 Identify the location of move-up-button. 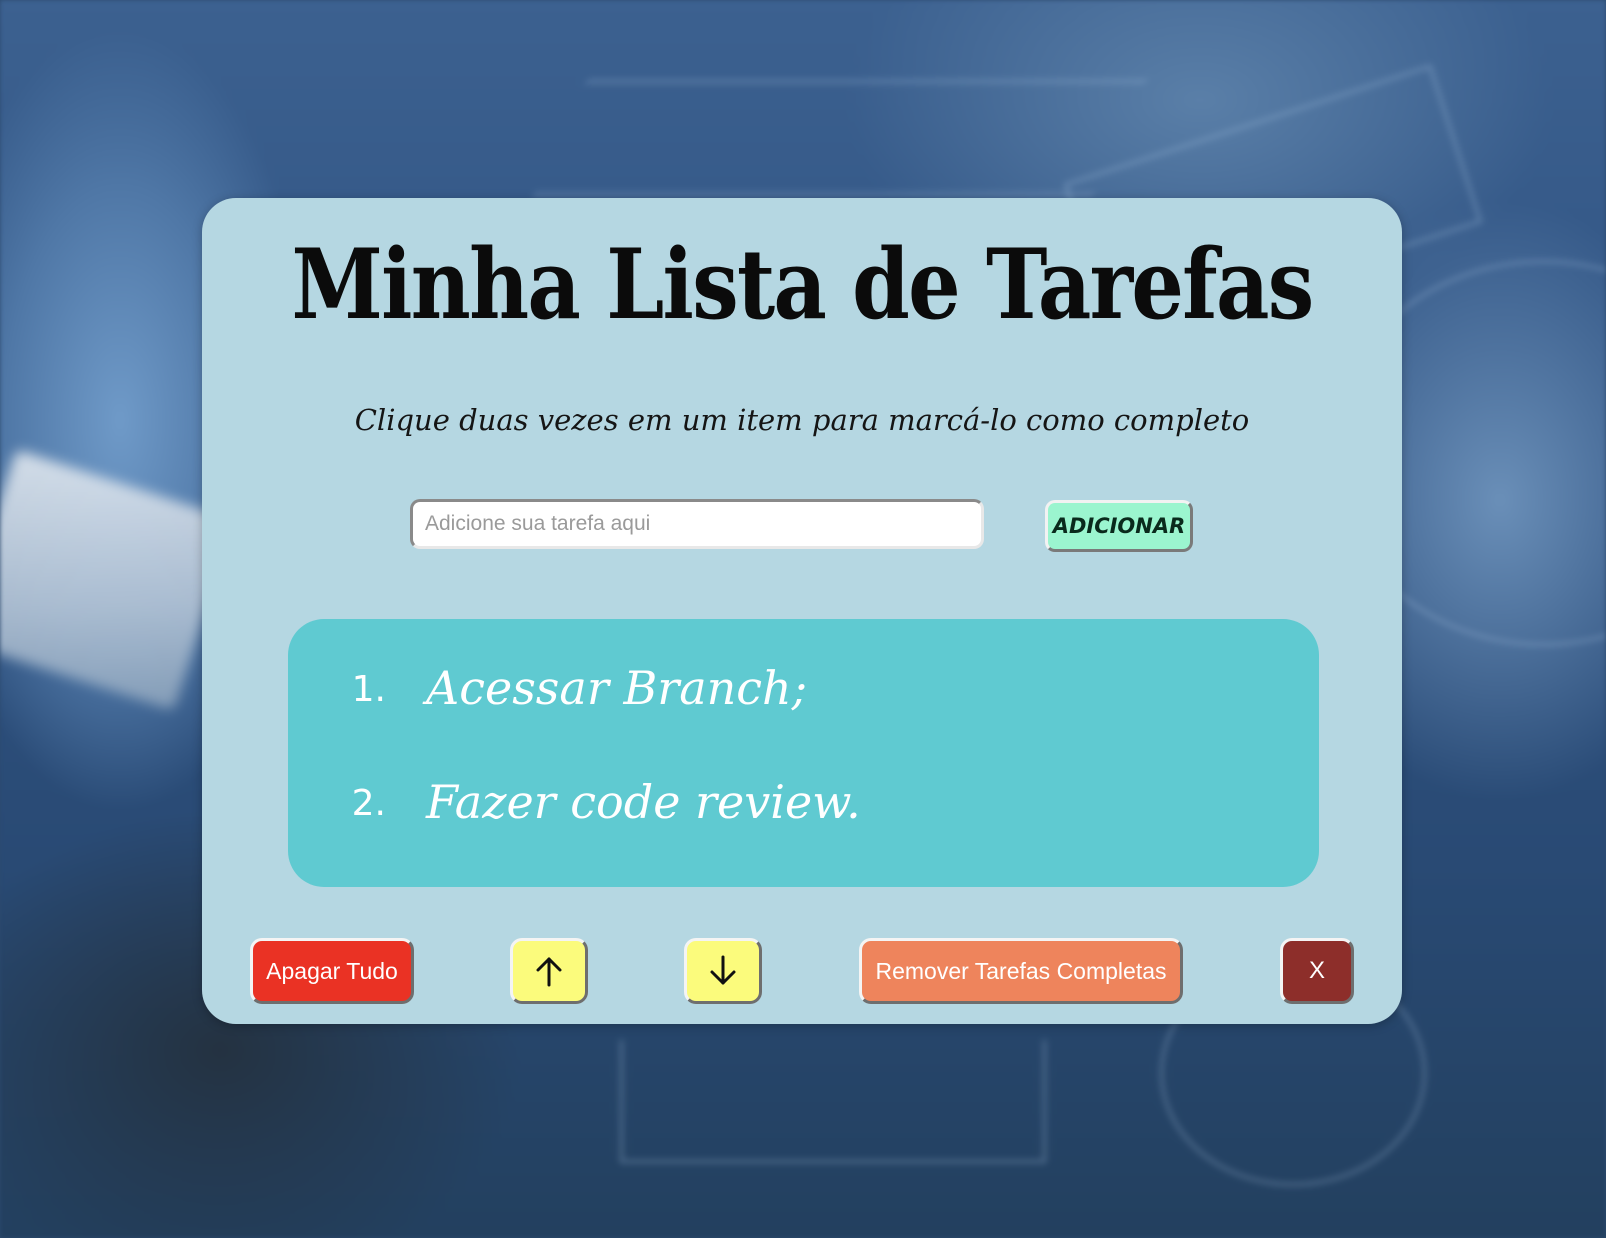
(549, 971).